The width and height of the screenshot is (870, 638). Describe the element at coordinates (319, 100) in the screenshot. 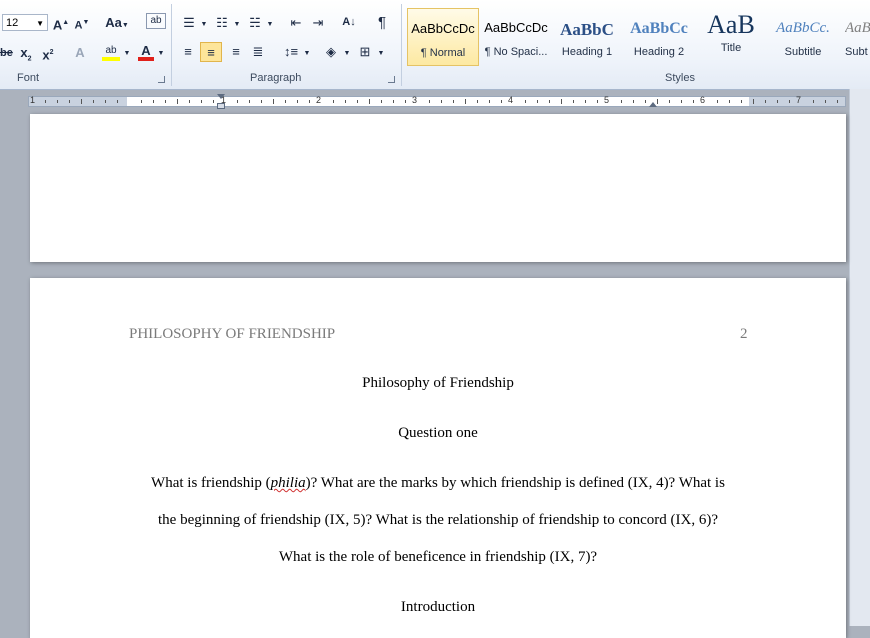

I see `ruler-number: 2` at that location.